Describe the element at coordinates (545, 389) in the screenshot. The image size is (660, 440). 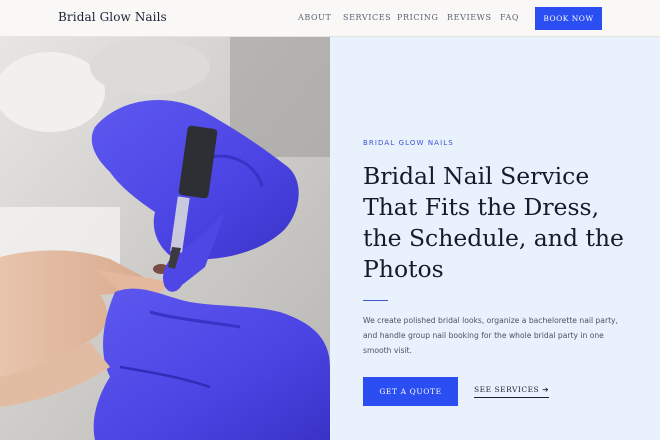
I see `arrow-right-icon: ➔` at that location.